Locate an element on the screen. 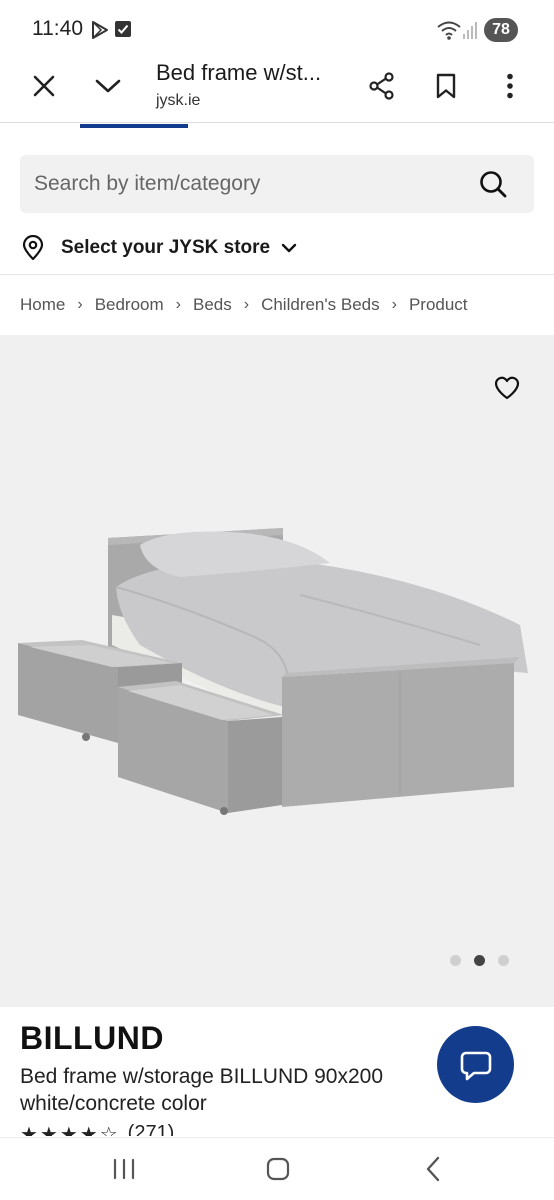  wifi-icon is located at coordinates (449, 30).